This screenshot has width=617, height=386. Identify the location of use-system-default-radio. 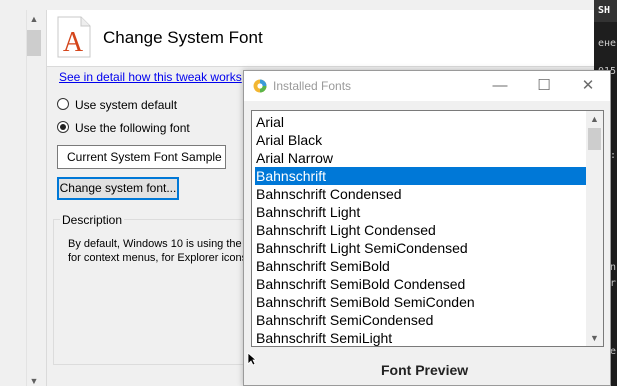
(63, 104).